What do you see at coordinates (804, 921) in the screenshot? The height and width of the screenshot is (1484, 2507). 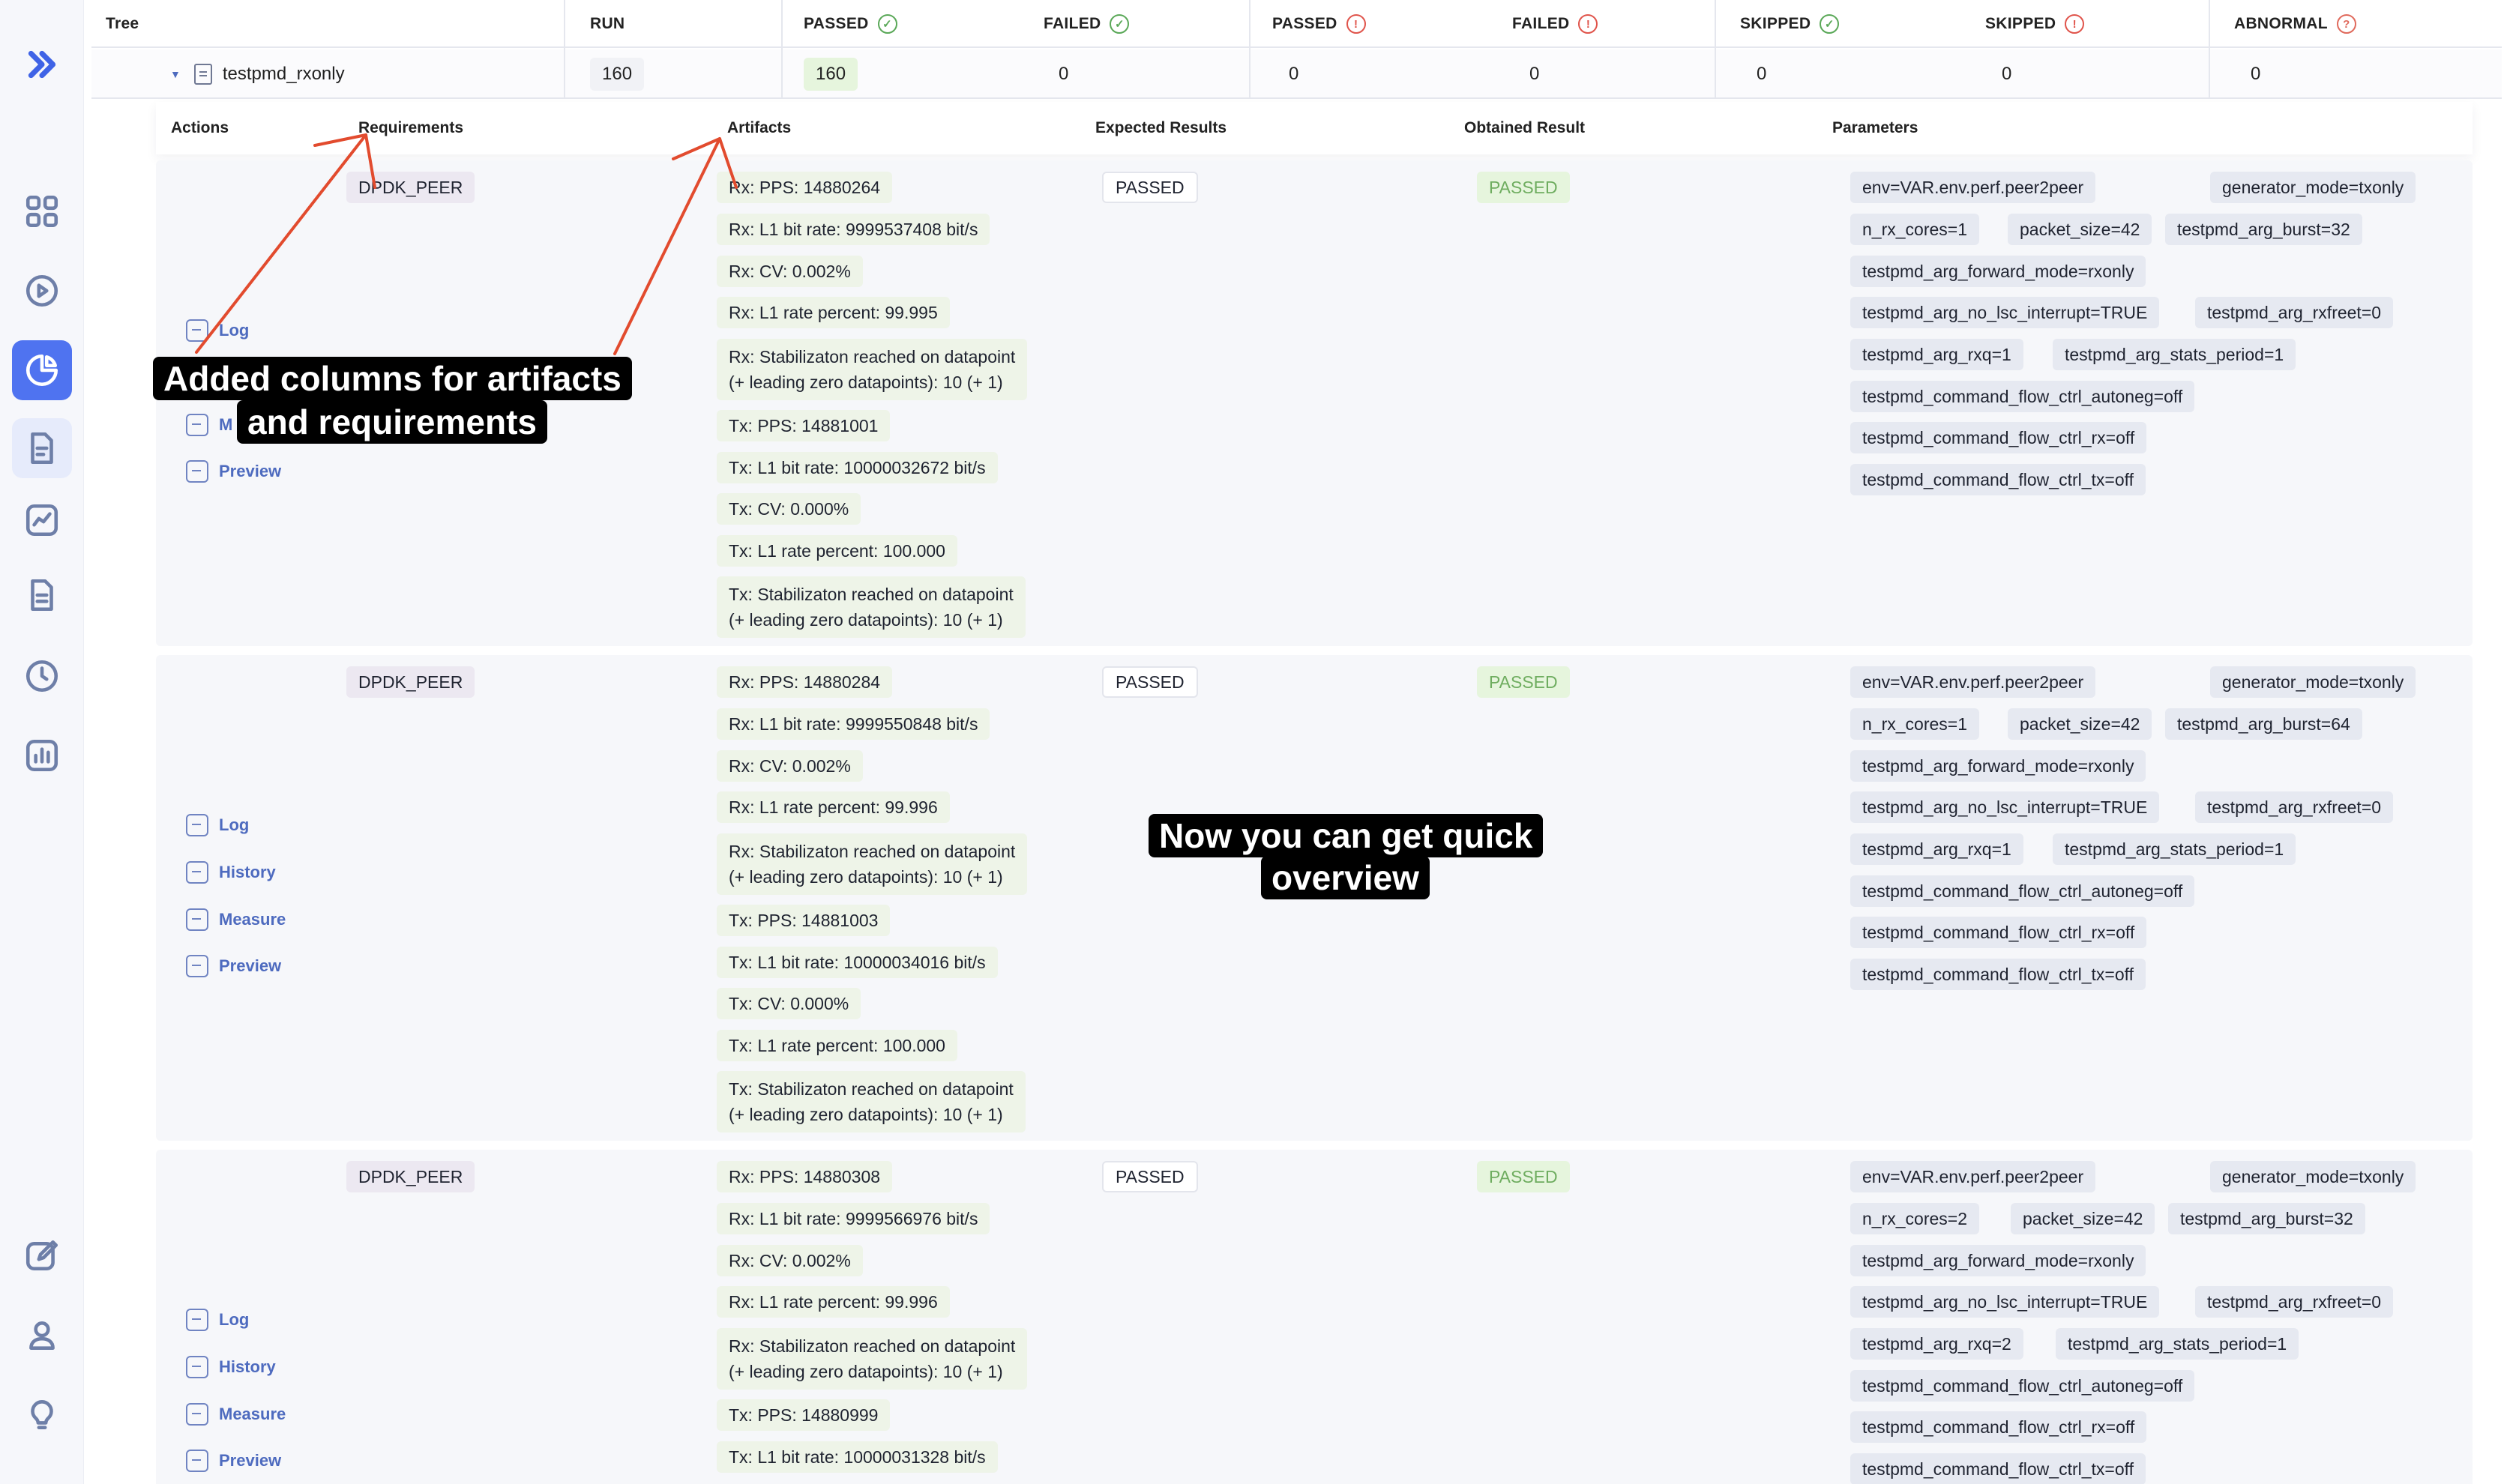 I see `artifact-item: Tx: PPS: 14881003` at bounding box center [804, 921].